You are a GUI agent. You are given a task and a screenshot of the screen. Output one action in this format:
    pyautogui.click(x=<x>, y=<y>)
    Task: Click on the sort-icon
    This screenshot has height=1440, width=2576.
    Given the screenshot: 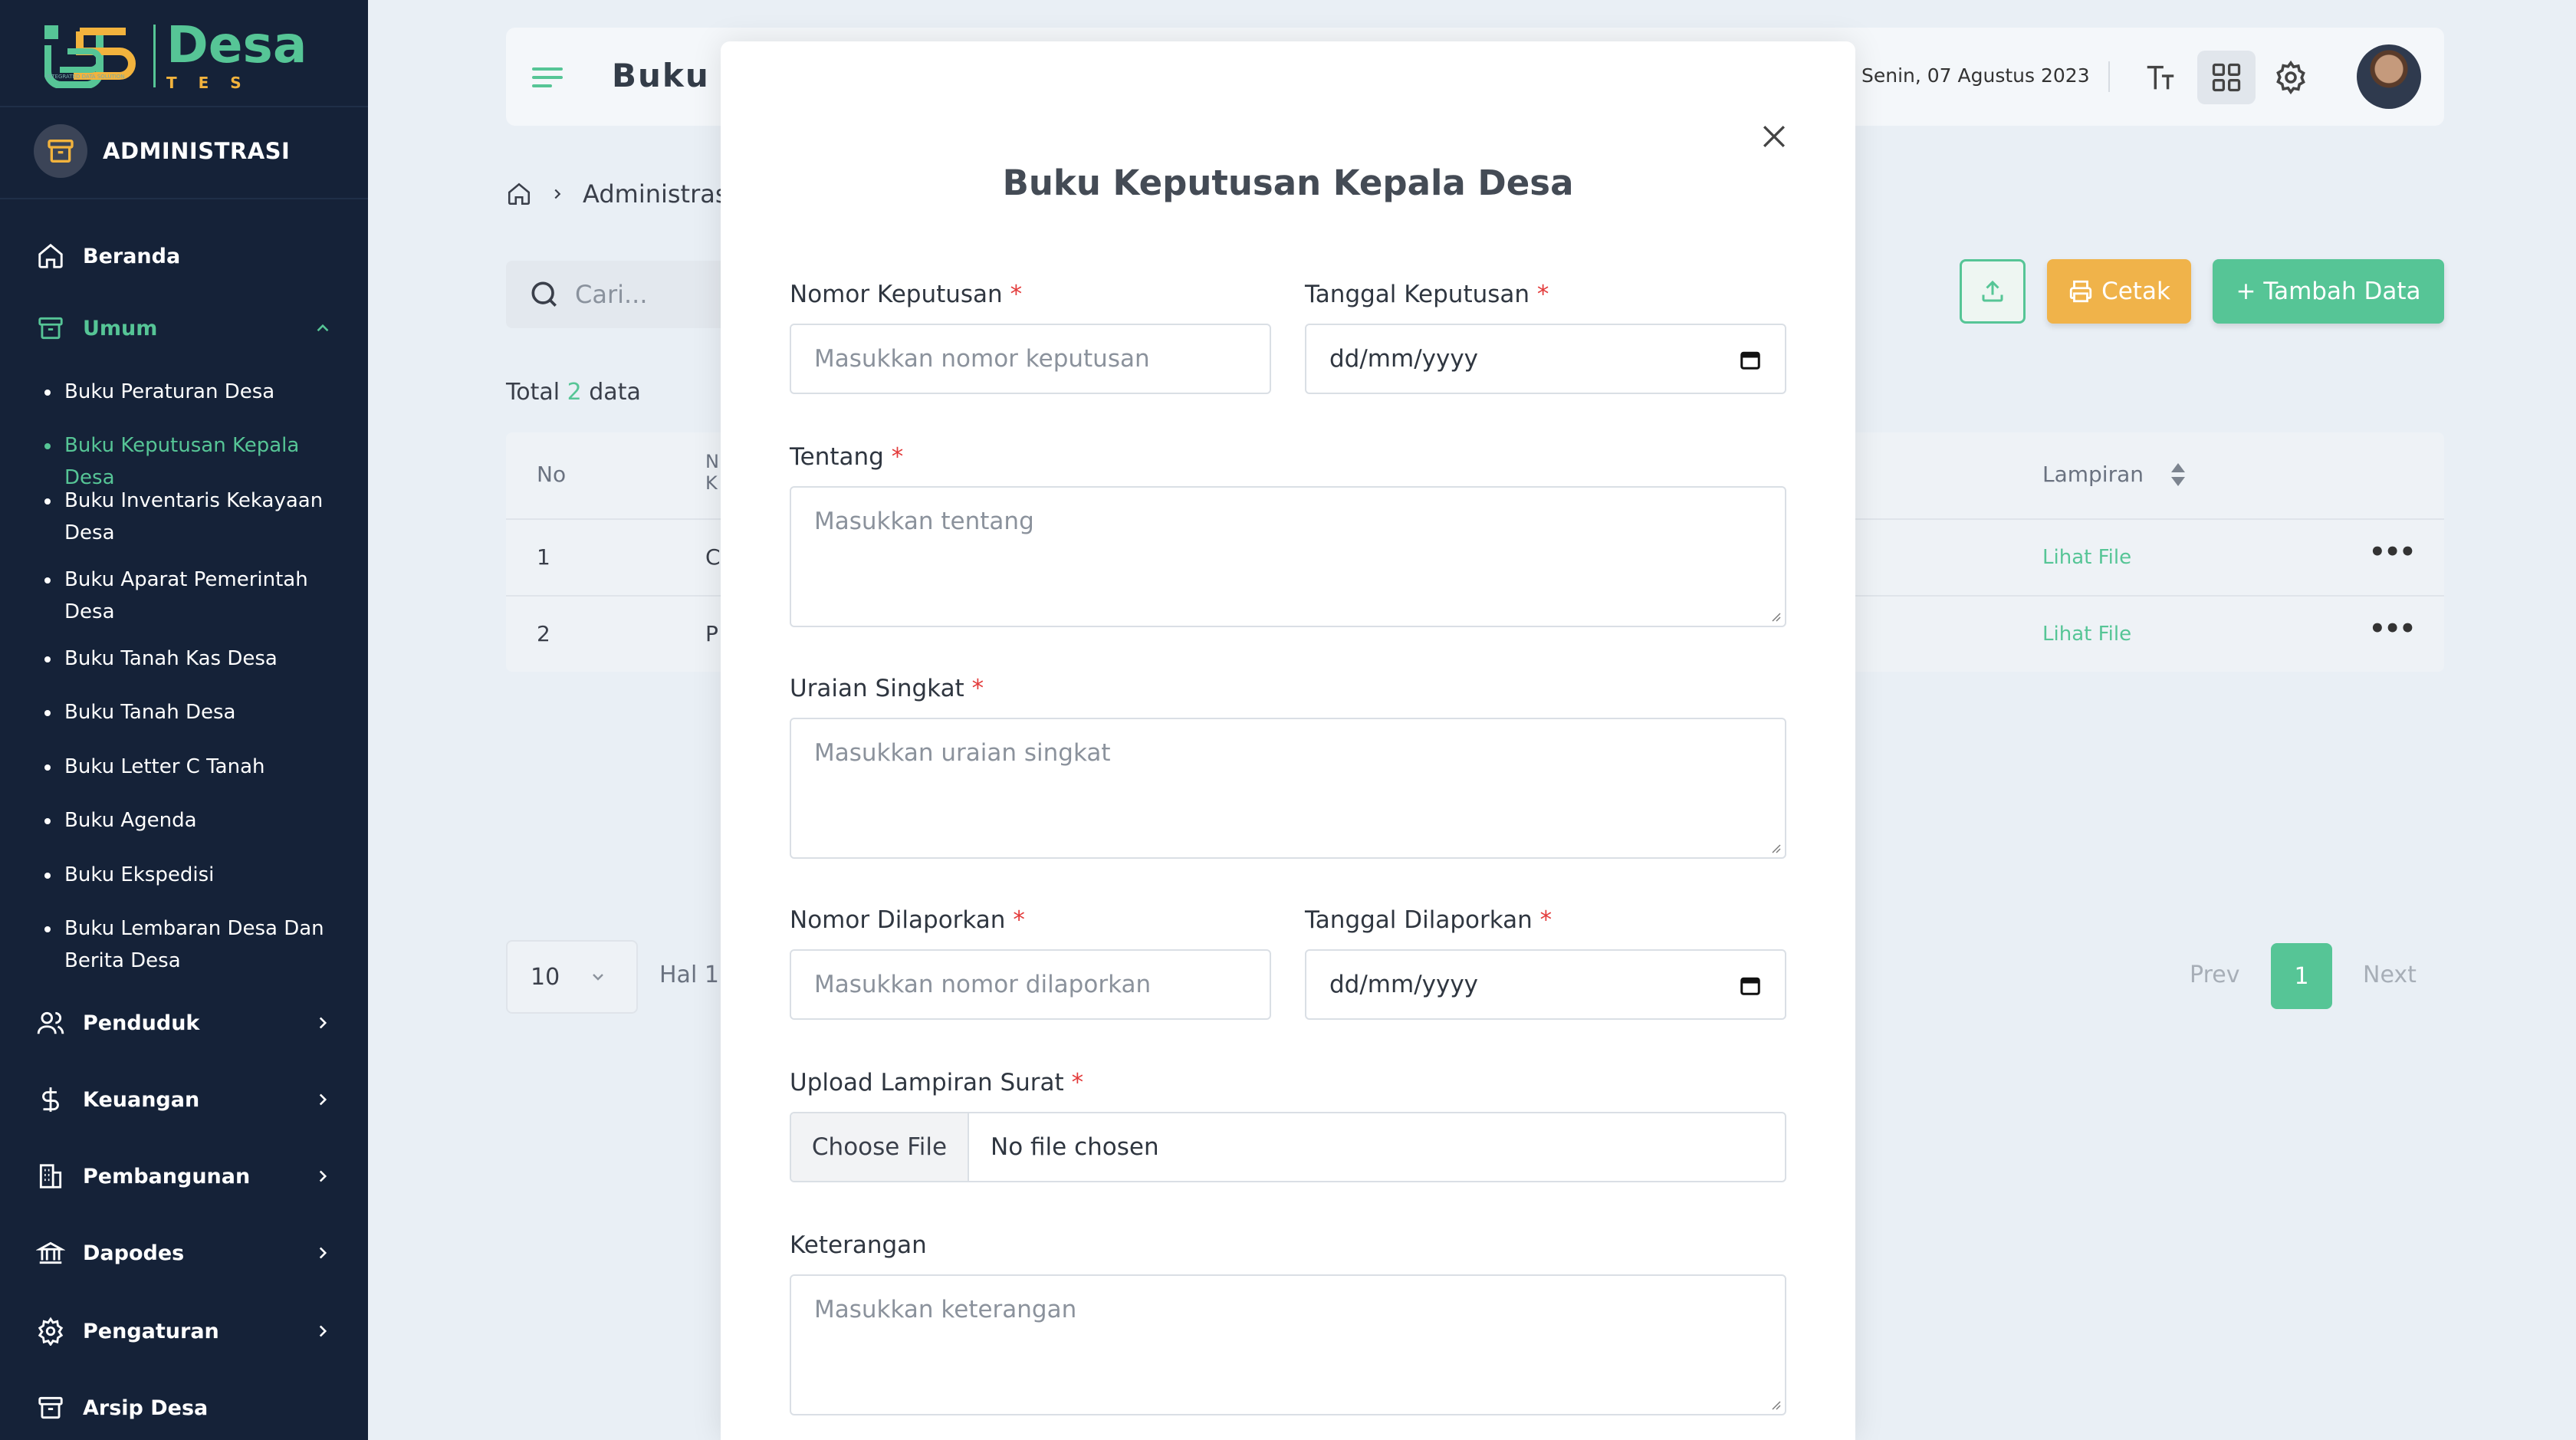 What is the action you would take?
    pyautogui.click(x=2179, y=475)
    